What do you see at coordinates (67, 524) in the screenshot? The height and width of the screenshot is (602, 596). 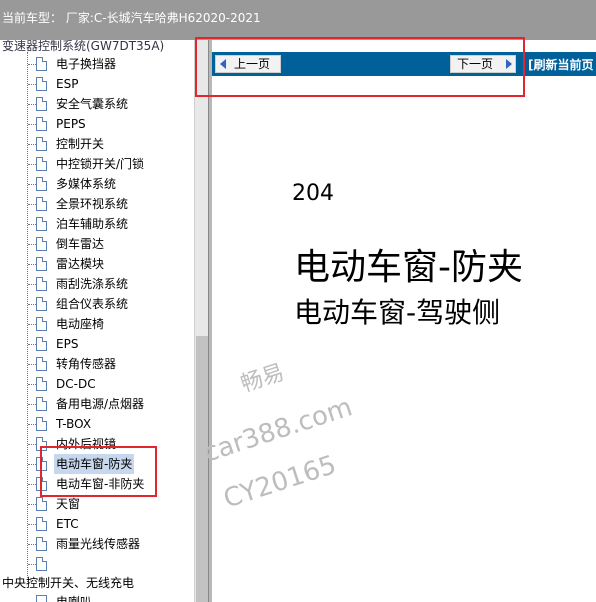 I see `tree-item-label: ETC` at bounding box center [67, 524].